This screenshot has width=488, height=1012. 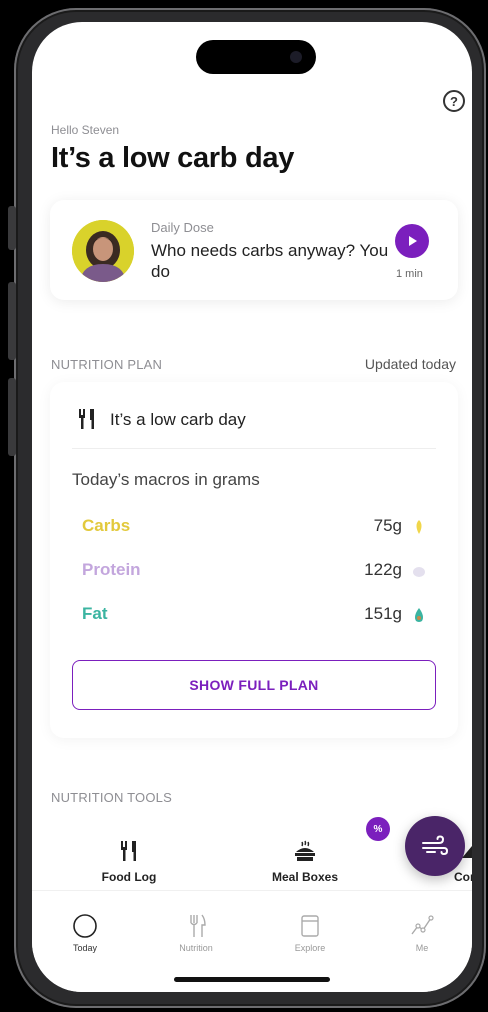 What do you see at coordinates (254, 685) in the screenshot?
I see `show-full-plan-button: SHOW FULL PLAN` at bounding box center [254, 685].